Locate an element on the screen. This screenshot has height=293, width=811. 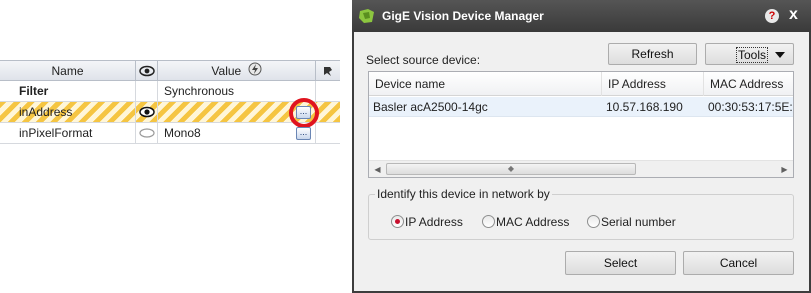
scroll-thumb: ◆ is located at coordinates (511, 169).